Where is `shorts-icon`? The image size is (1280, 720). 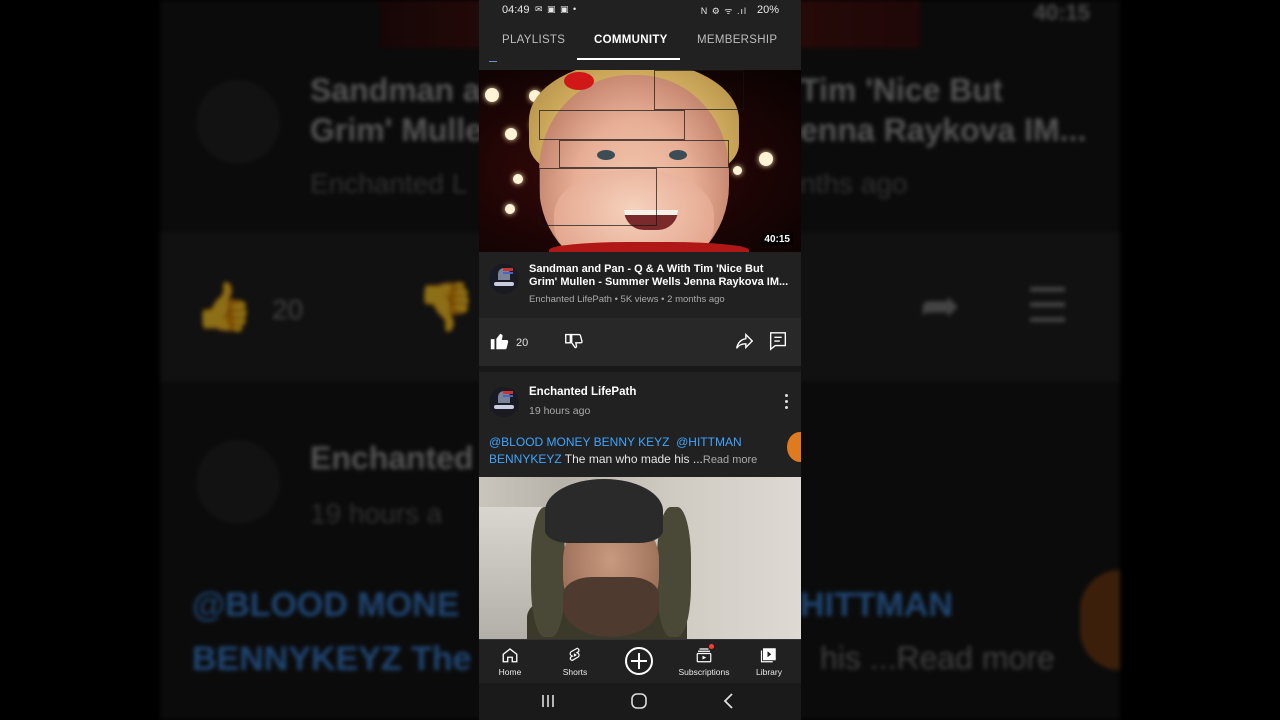 shorts-icon is located at coordinates (574, 654).